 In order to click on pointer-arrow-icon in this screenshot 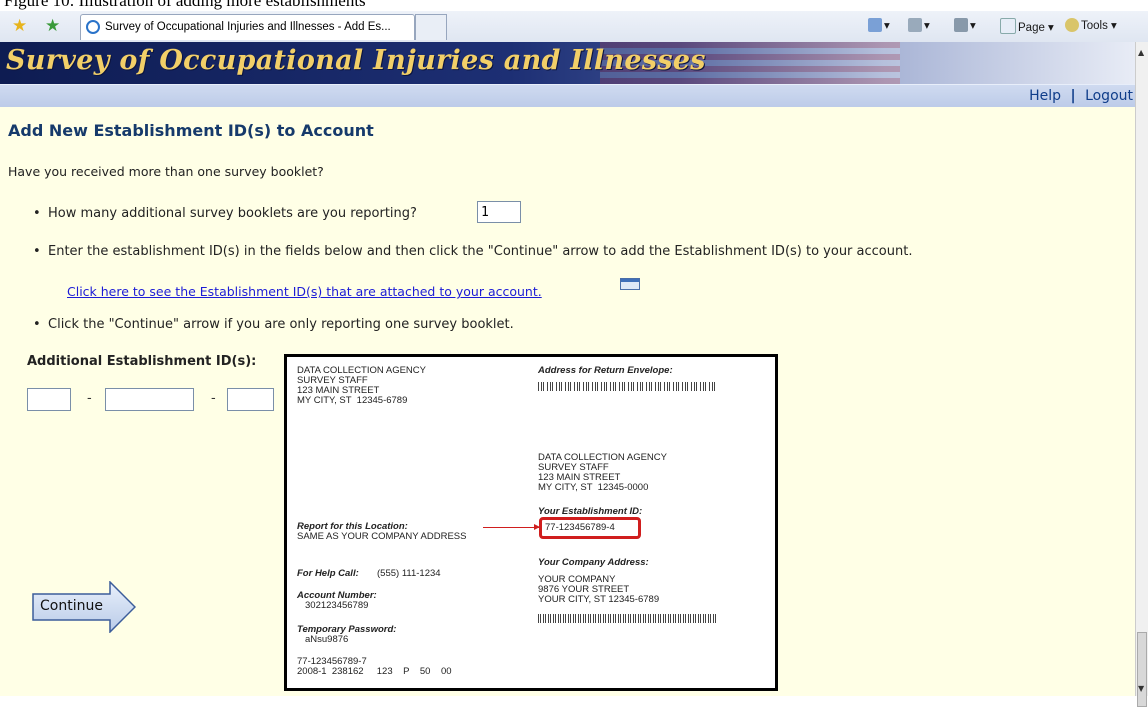, I will do `click(537, 527)`.